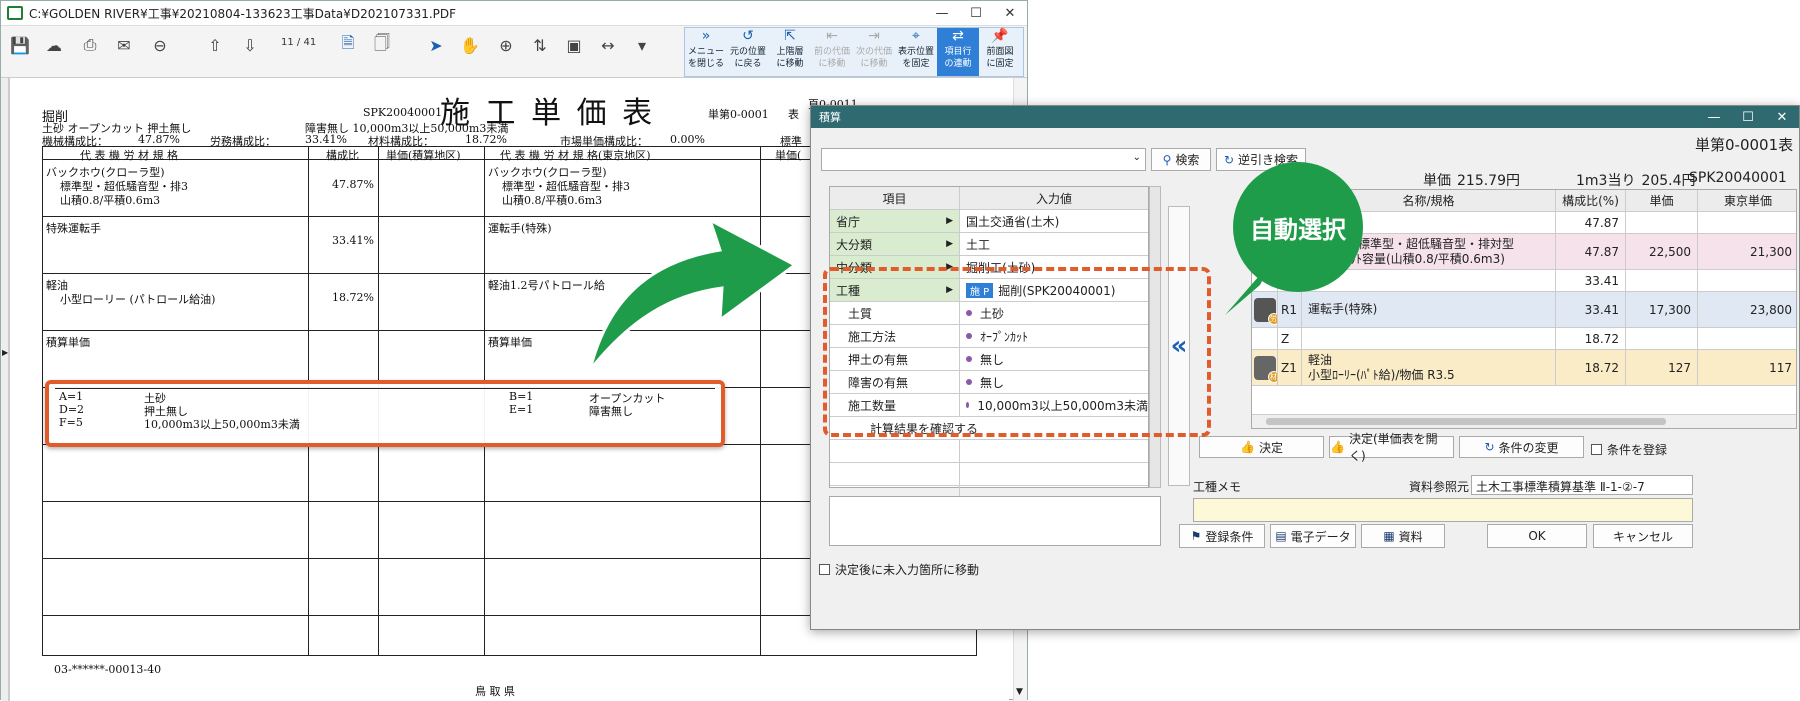  Describe the element at coordinates (942, 13) in the screenshot. I see `minimize-button: —` at that location.